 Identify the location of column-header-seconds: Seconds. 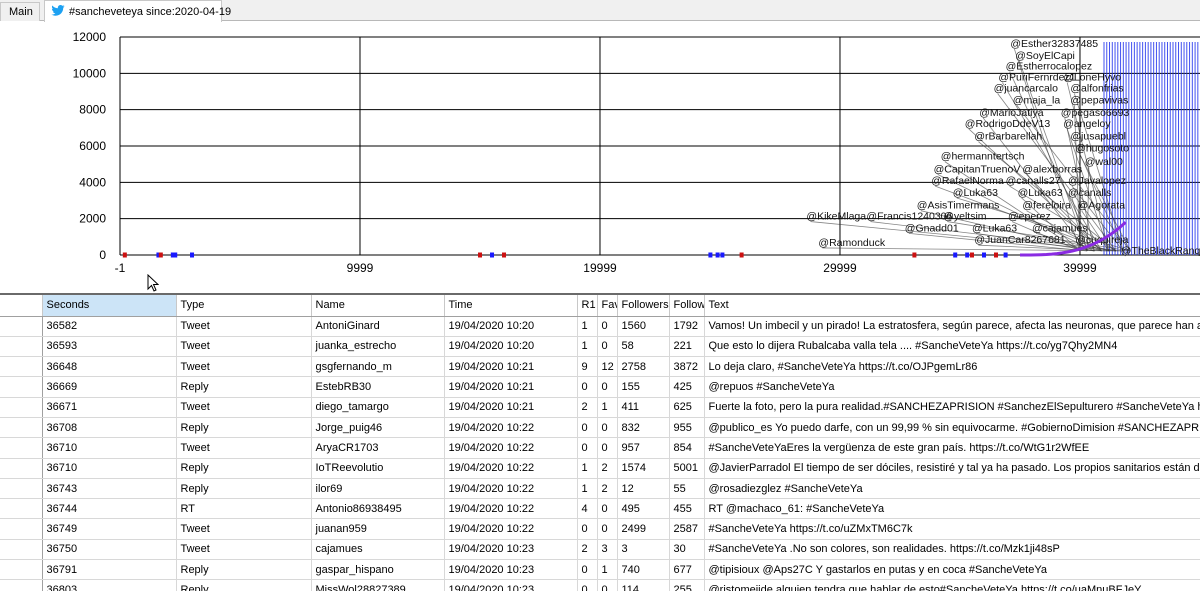
(109, 306).